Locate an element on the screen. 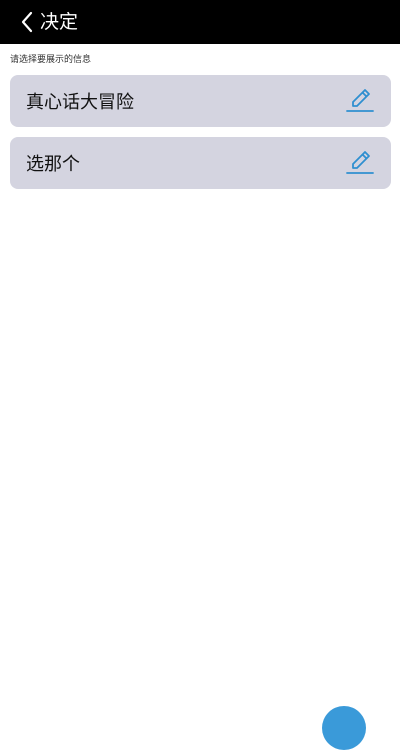 This screenshot has width=400, height=750. chevron-left-icon is located at coordinates (27, 22).